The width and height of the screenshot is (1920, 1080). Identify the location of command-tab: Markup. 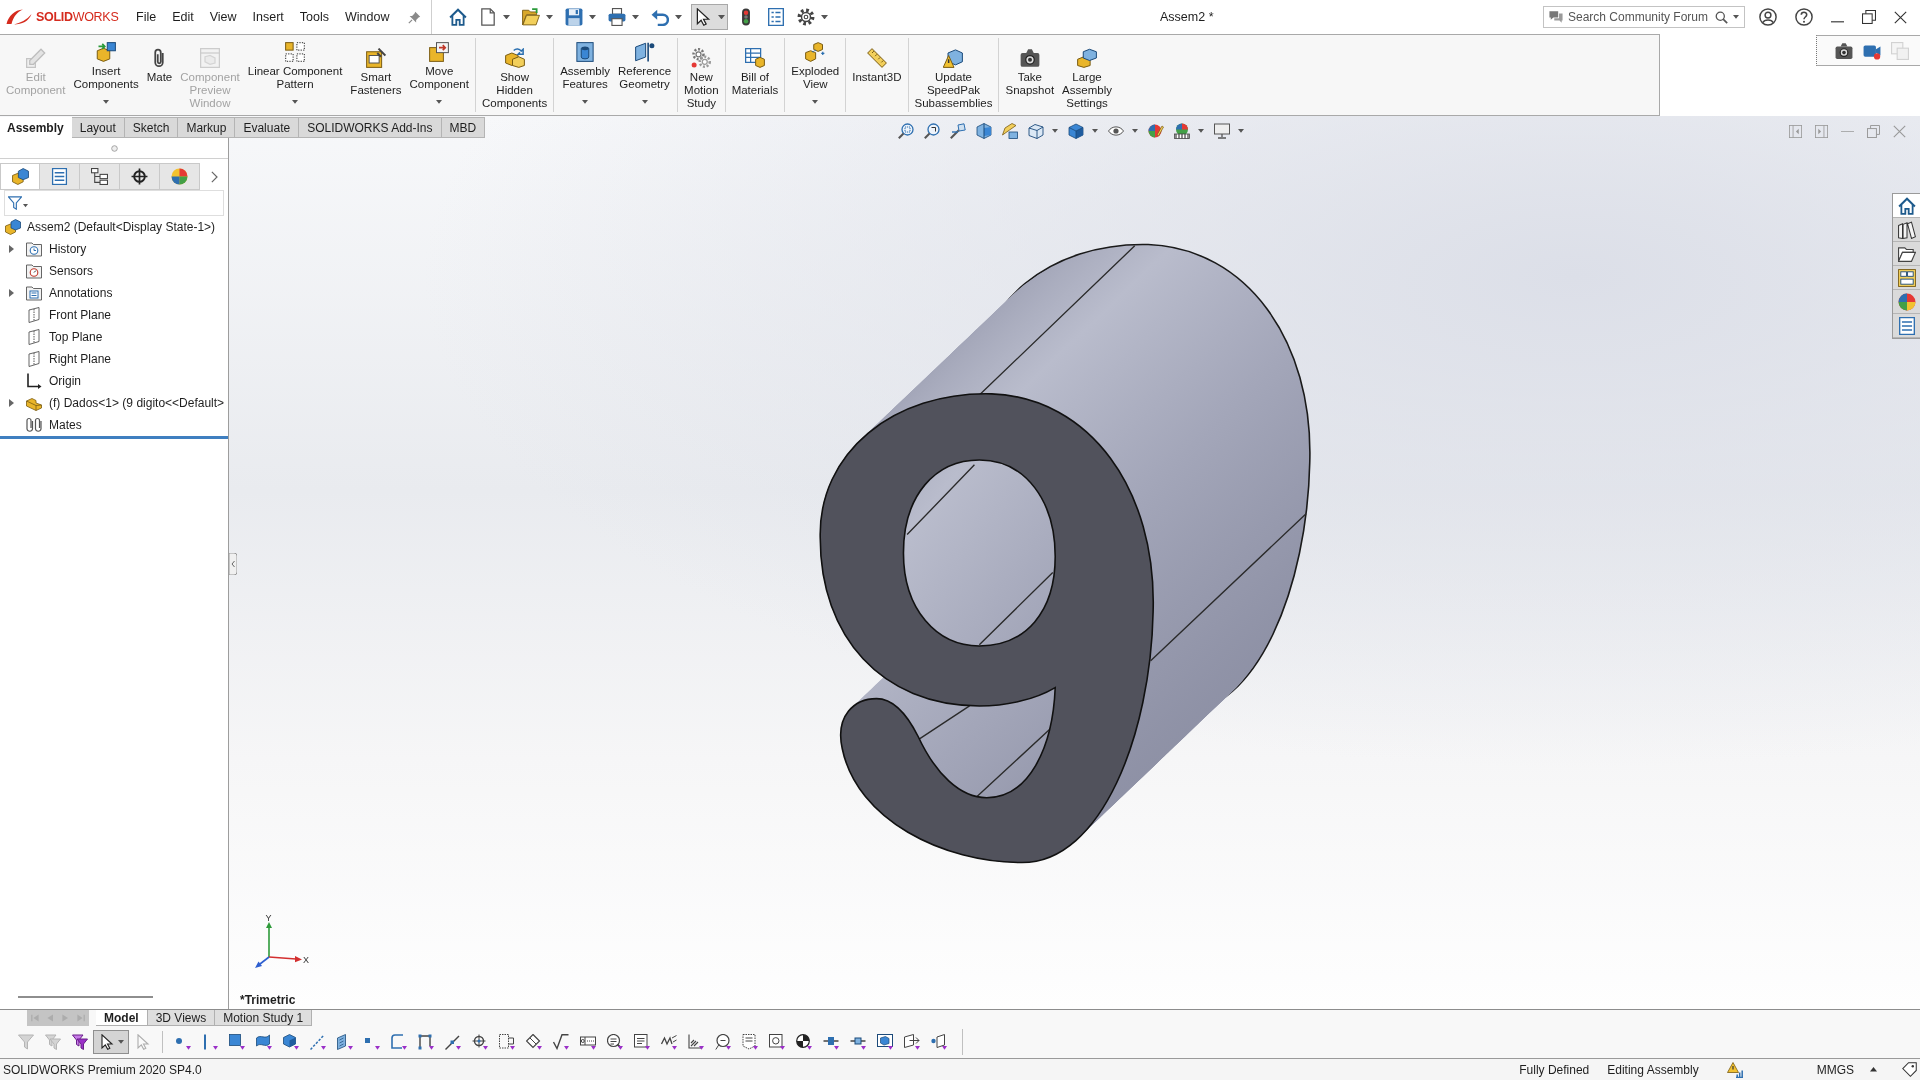
(207, 127).